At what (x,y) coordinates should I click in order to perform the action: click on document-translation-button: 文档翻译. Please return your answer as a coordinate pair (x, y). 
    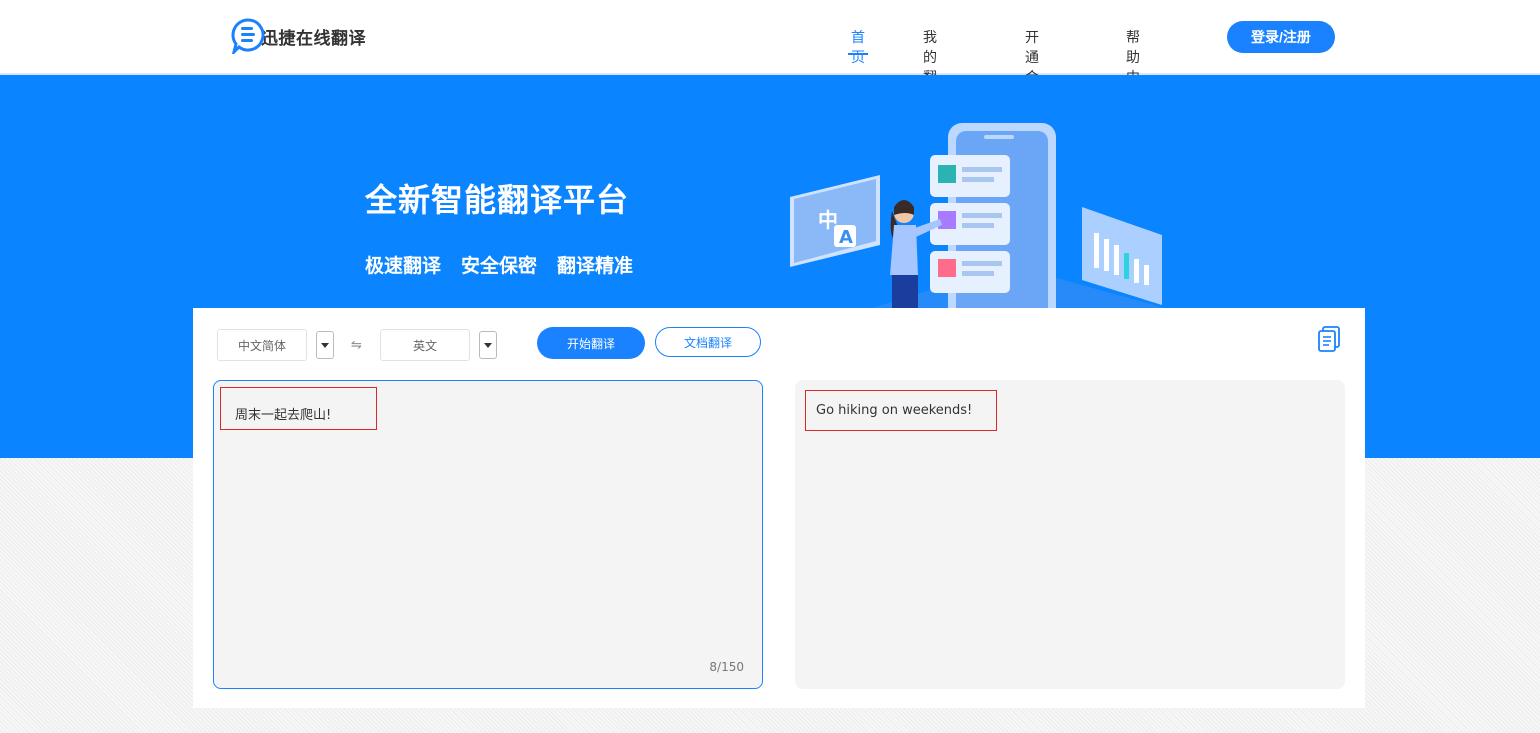
    Looking at the image, I should click on (708, 342).